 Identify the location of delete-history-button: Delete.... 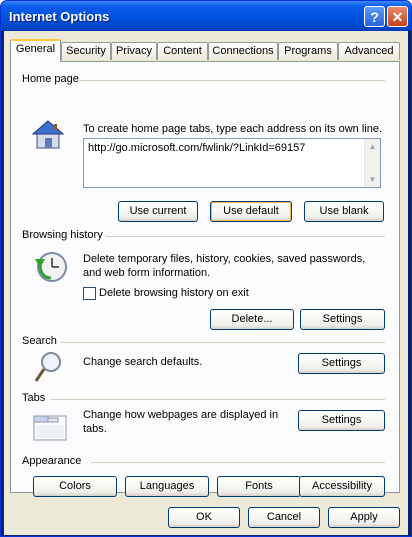
(252, 319).